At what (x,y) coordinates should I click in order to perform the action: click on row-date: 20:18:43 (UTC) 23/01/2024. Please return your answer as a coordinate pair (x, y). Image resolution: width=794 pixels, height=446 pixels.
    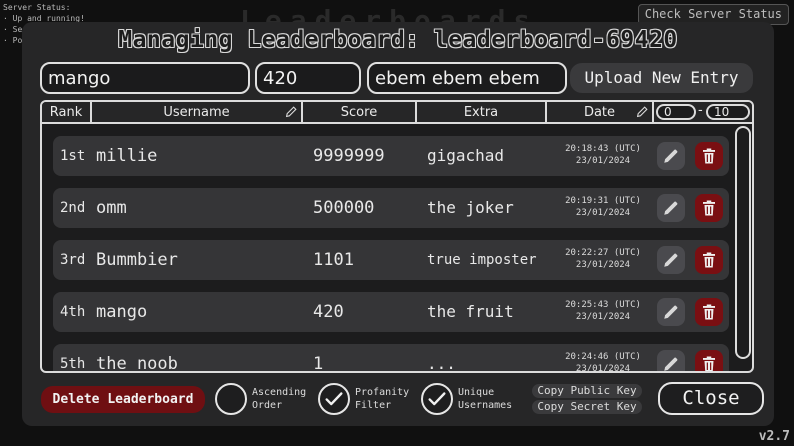
    Looking at the image, I should click on (603, 156).